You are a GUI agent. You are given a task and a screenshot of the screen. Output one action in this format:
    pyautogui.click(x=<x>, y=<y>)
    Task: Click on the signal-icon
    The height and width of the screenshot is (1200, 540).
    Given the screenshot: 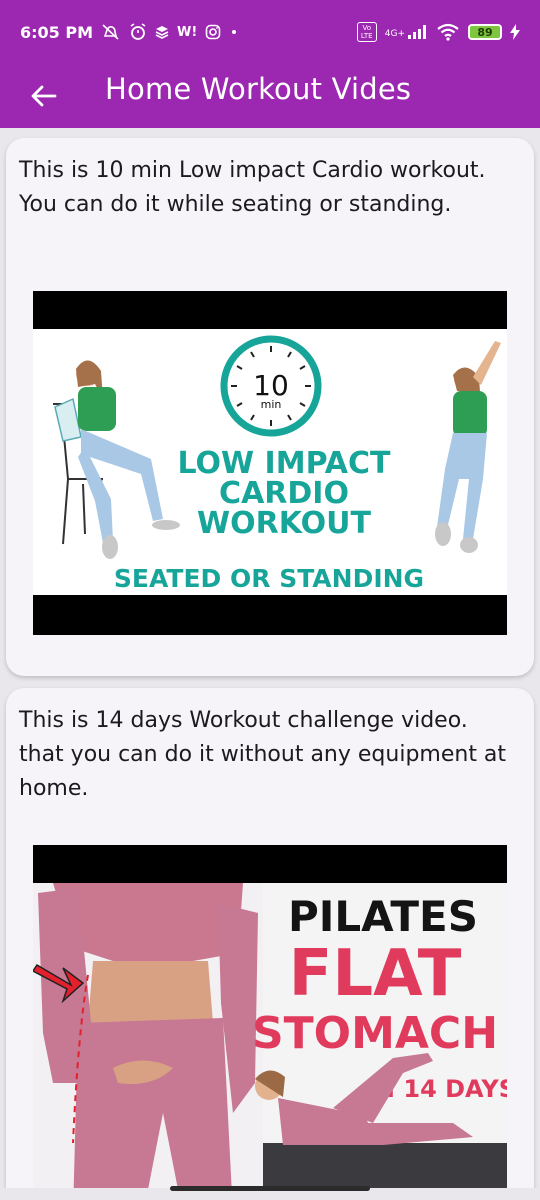 What is the action you would take?
    pyautogui.click(x=417, y=32)
    